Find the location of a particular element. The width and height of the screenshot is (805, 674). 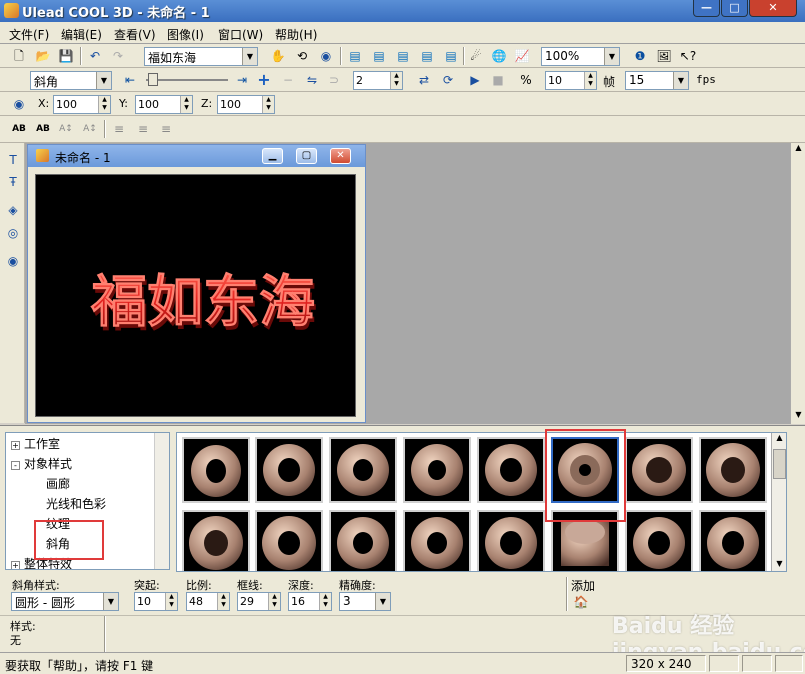

timeline-slider is located at coordinates (187, 80).